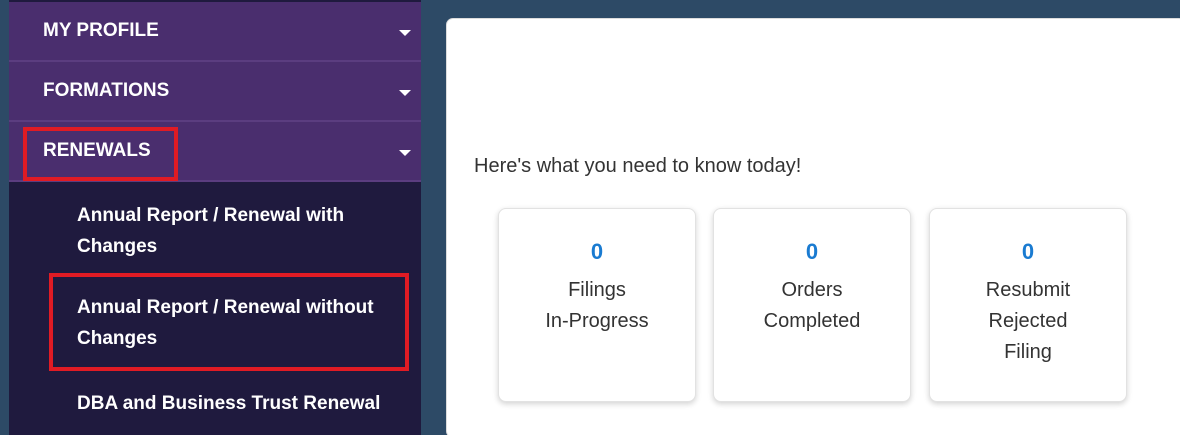  What do you see at coordinates (101, 30) in the screenshot?
I see `menu-my-profile-label: MY PROFILE` at bounding box center [101, 30].